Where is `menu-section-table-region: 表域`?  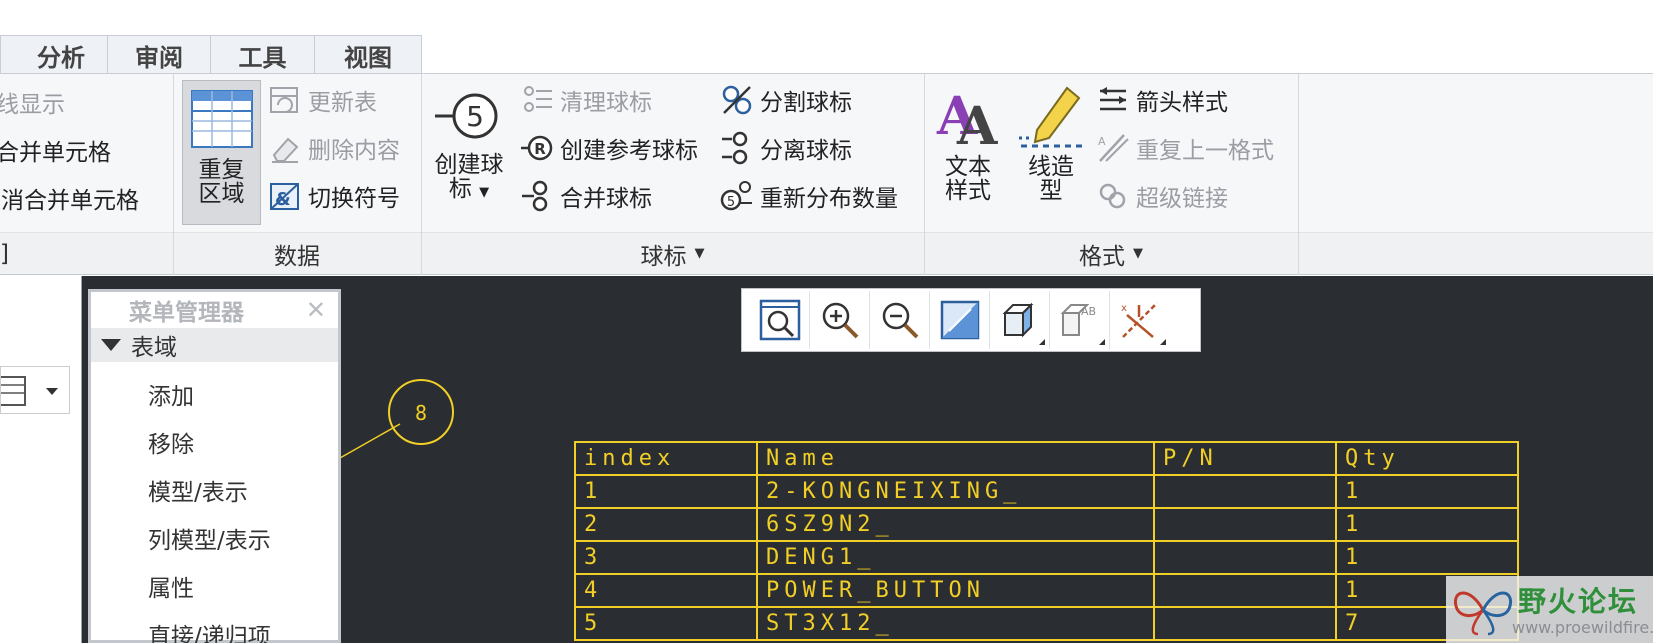
menu-section-table-region: 表域 is located at coordinates (214, 345).